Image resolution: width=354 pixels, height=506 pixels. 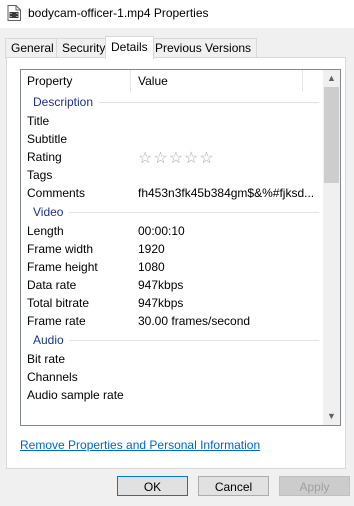 I want to click on tab-security: Security, so click(x=84, y=48).